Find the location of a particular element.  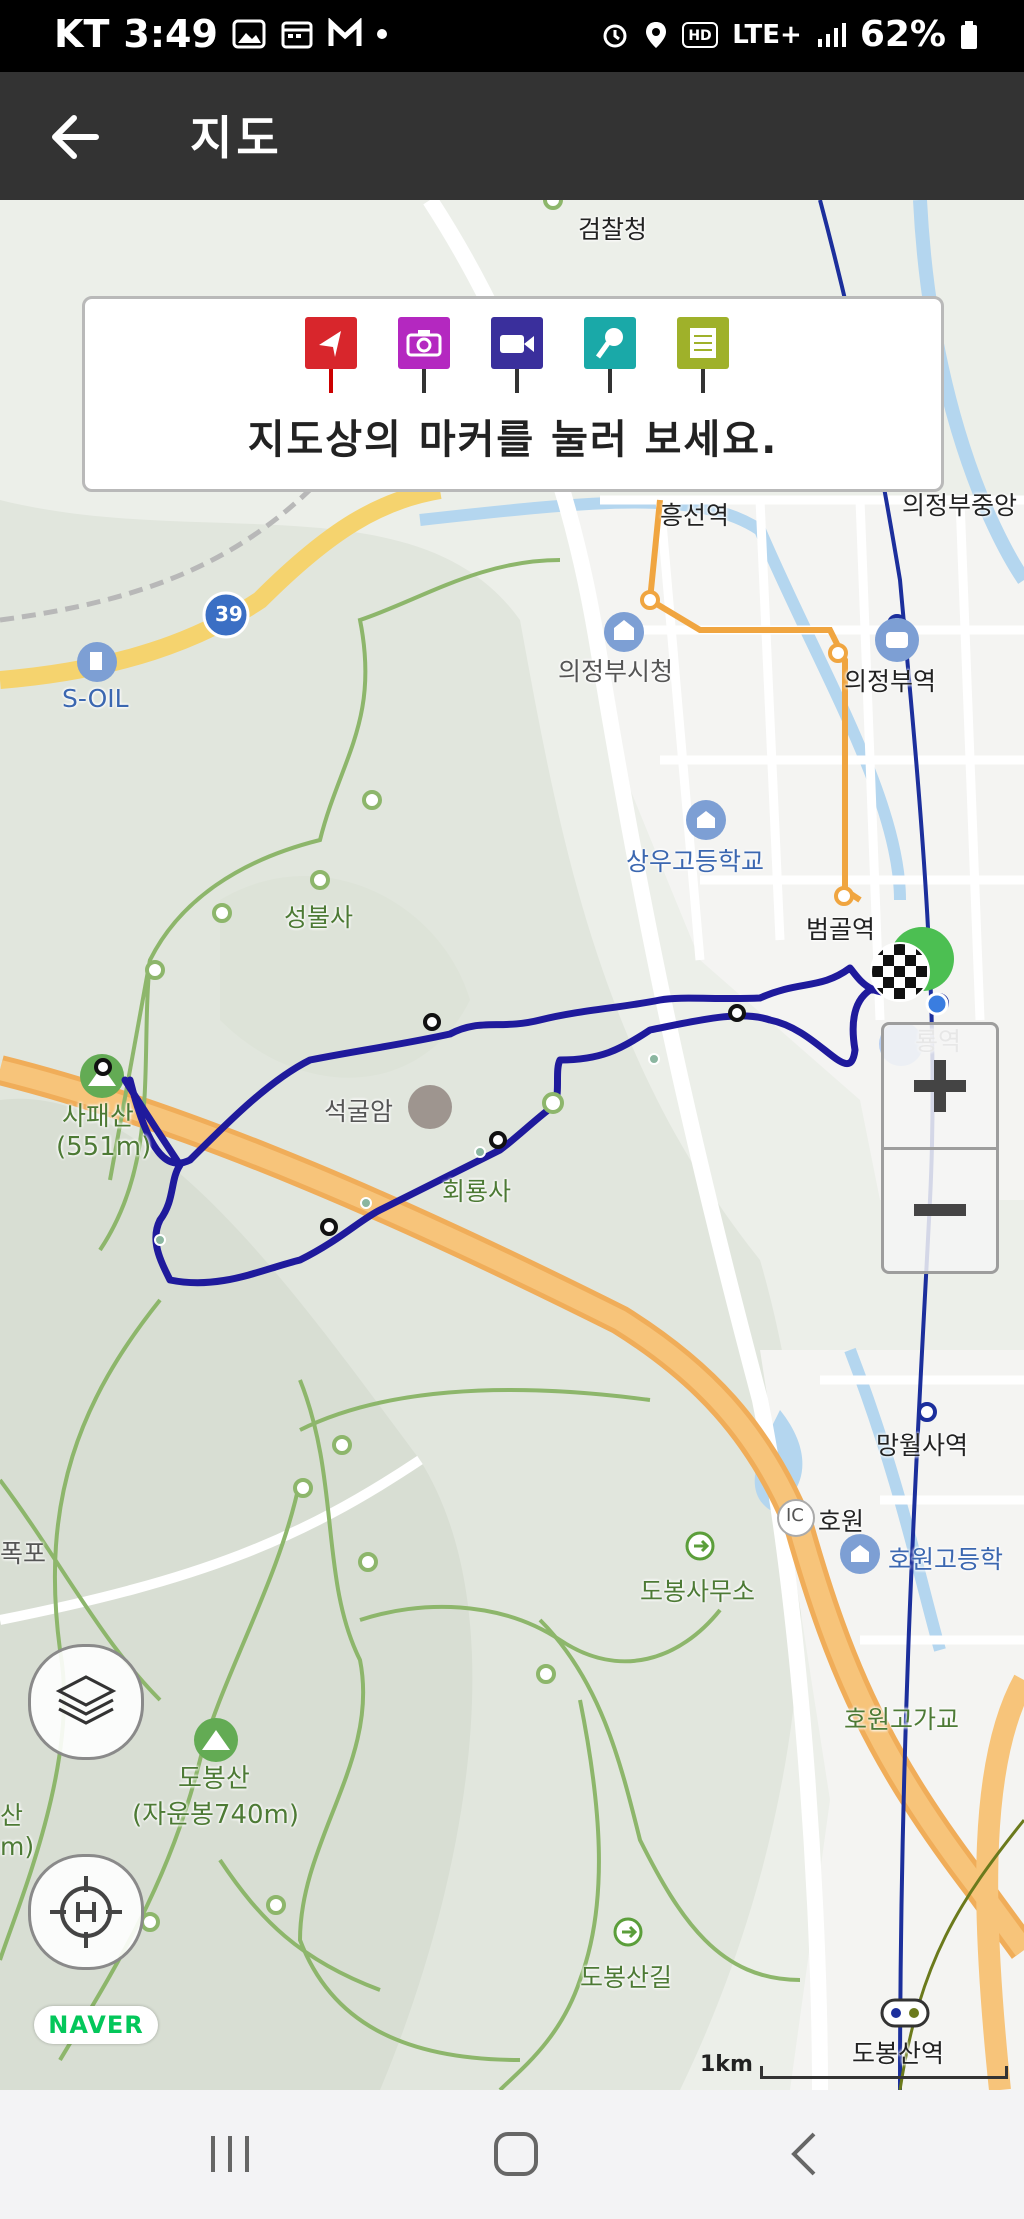

start-marker-icon is located at coordinates (331, 355).